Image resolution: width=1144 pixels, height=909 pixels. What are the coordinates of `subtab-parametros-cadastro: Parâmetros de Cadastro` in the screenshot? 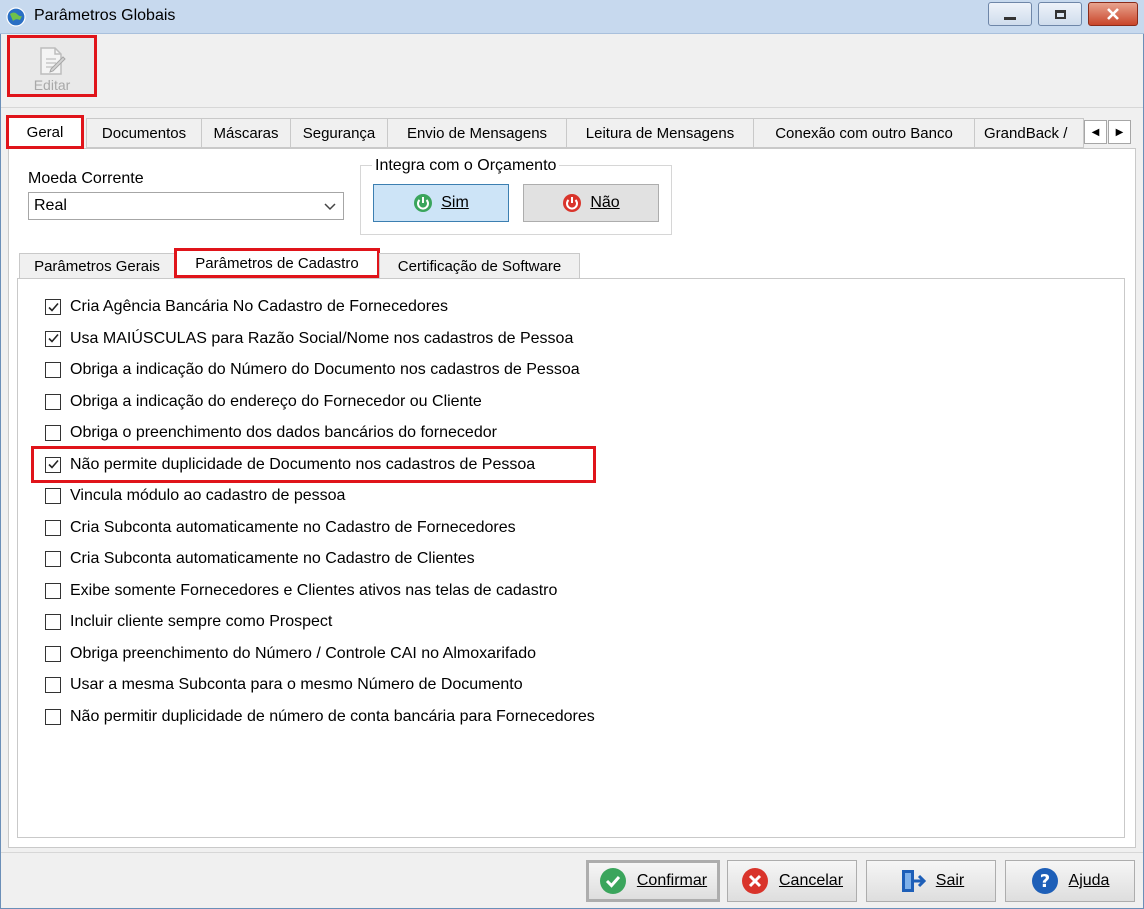 It's located at (277, 263).